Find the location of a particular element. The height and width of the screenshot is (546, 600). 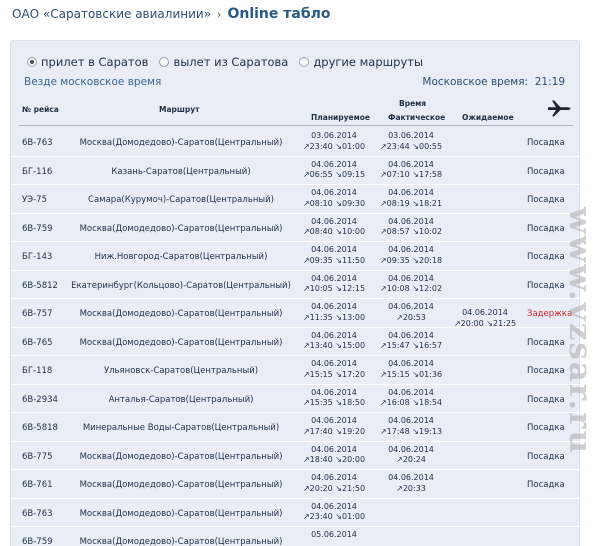

planned-time: 04.06.2014 ↗20:20 ↘21:50 is located at coordinates (334, 483).